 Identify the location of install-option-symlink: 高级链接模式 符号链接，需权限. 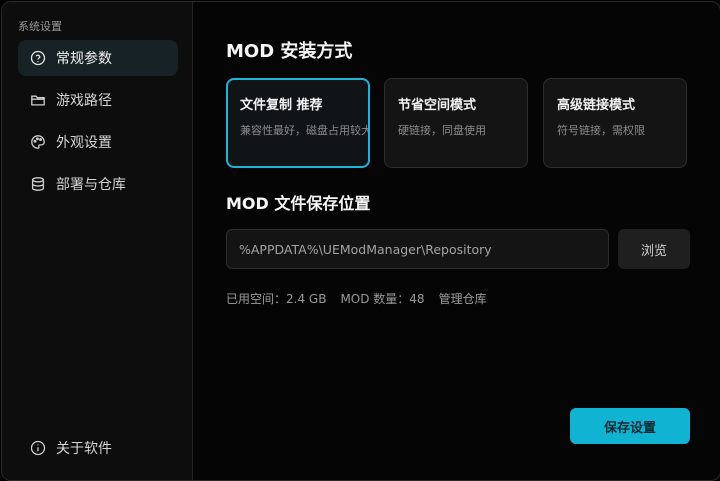
(615, 123).